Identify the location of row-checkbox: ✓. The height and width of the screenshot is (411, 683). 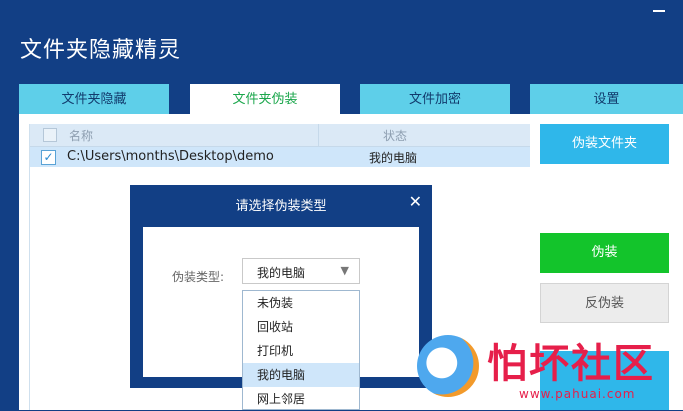
(48, 157).